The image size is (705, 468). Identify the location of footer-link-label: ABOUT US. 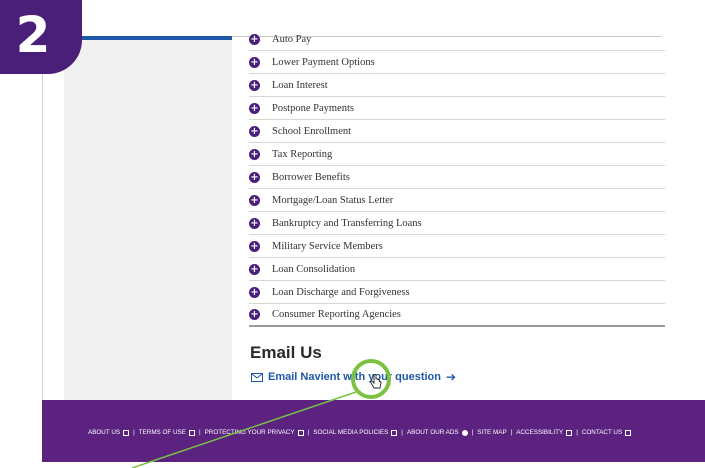
(104, 432).